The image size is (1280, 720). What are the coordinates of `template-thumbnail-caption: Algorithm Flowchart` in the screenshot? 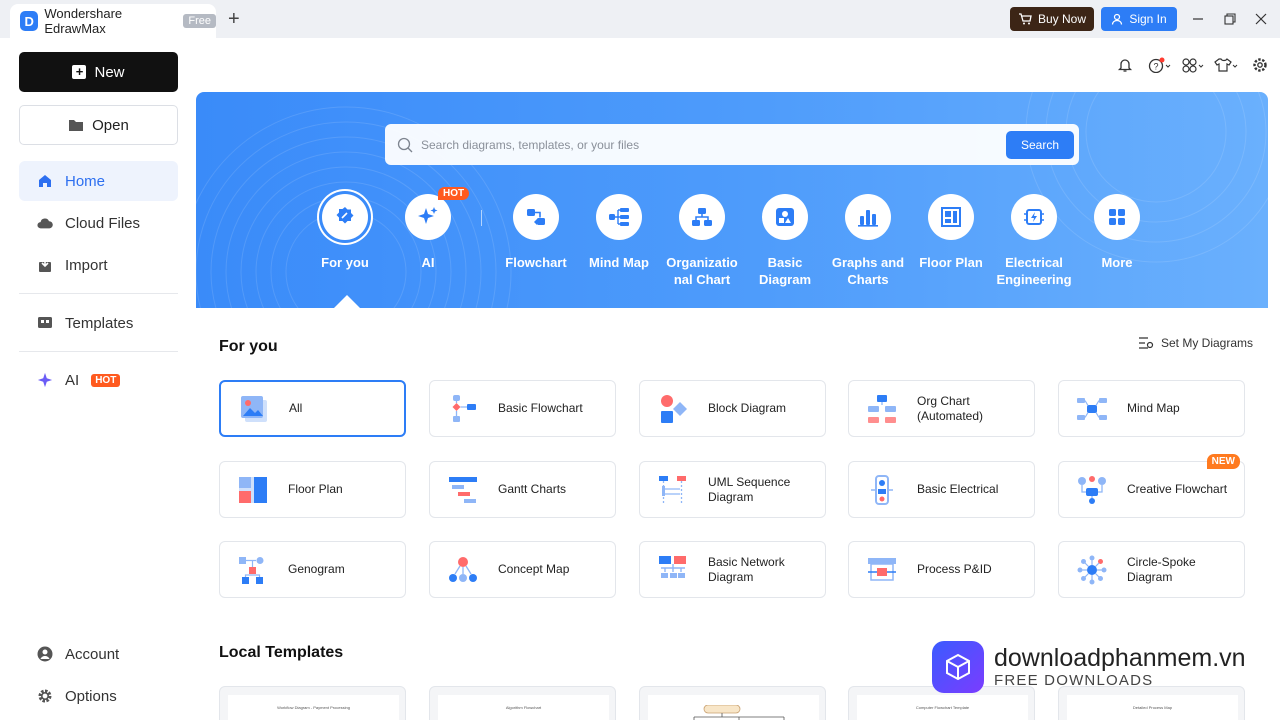 It's located at (523, 707).